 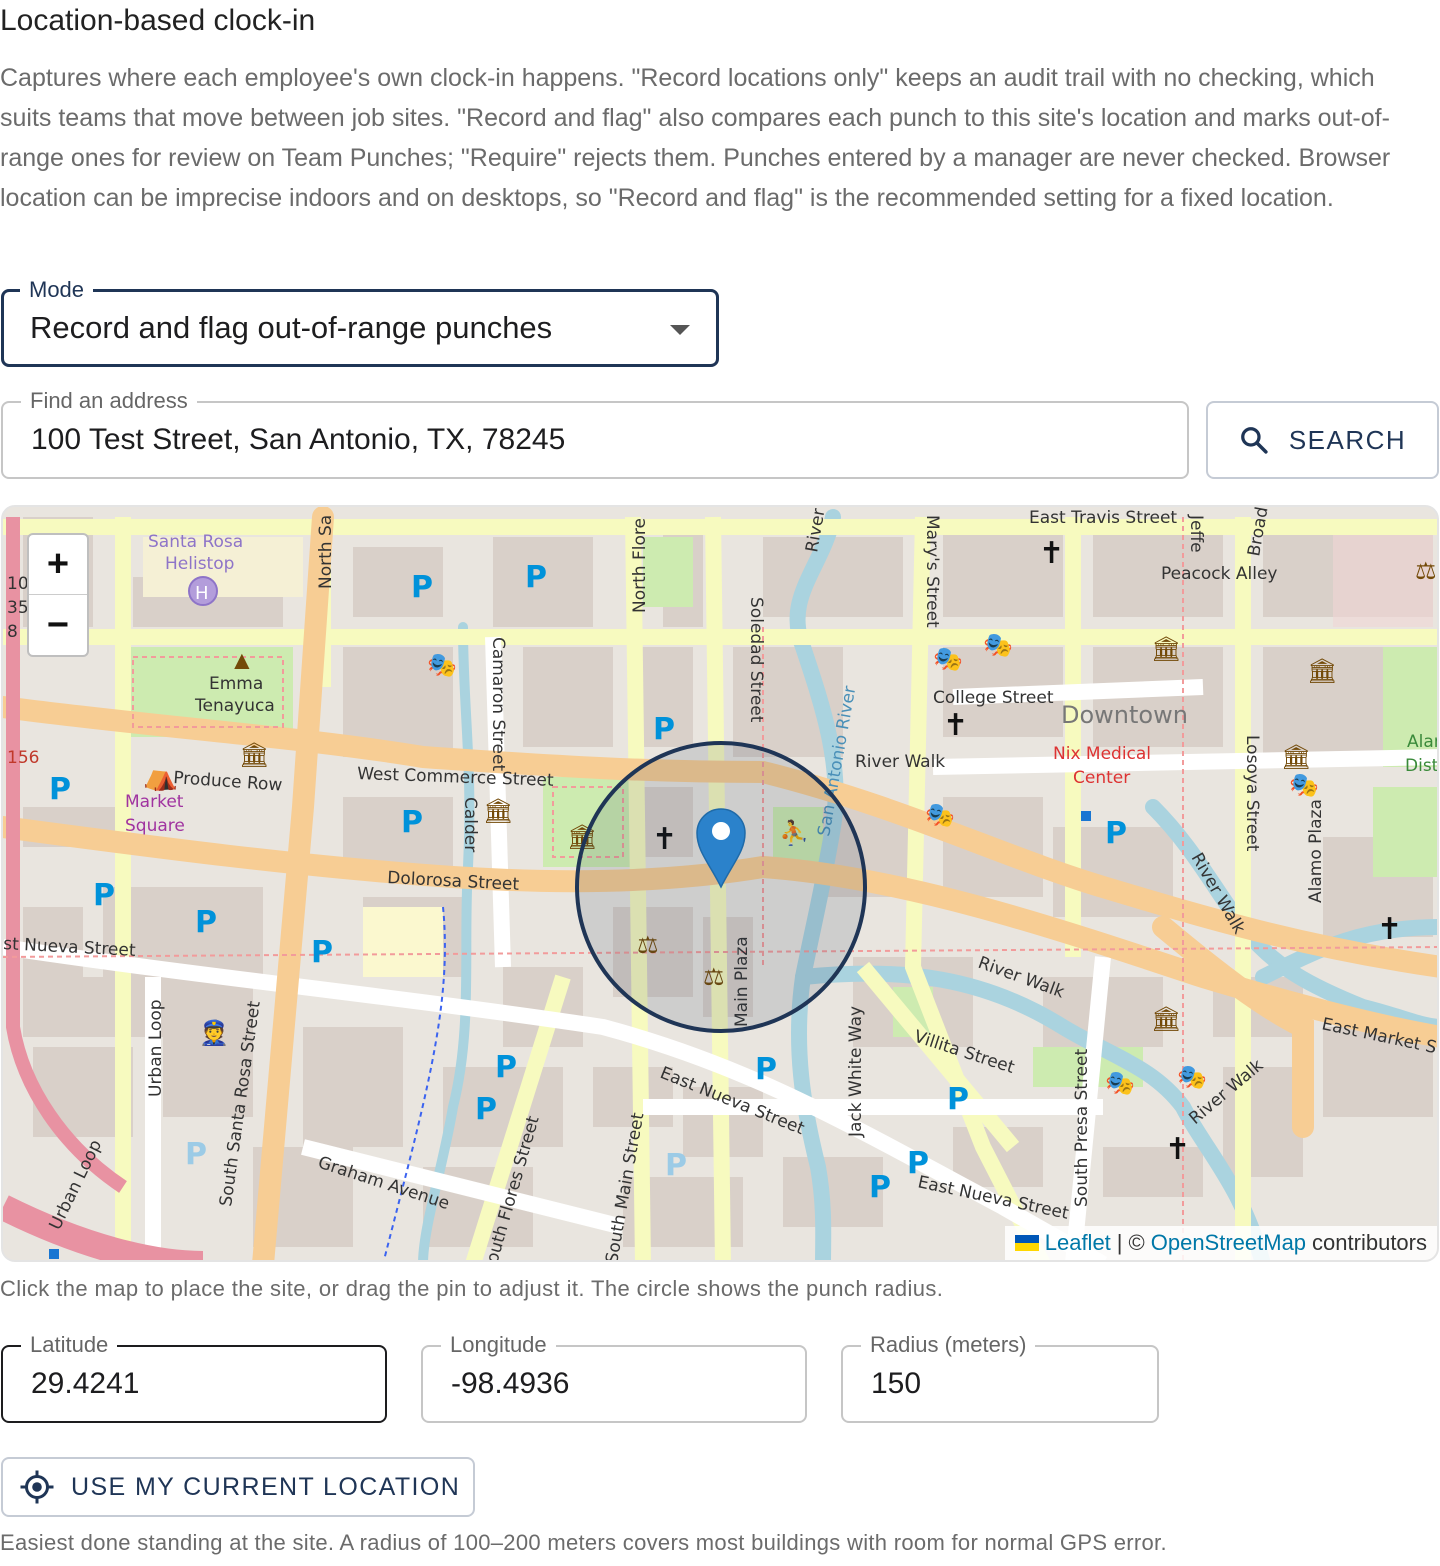 I want to click on latitude-input: Latitude 29.4241, so click(x=194, y=1376).